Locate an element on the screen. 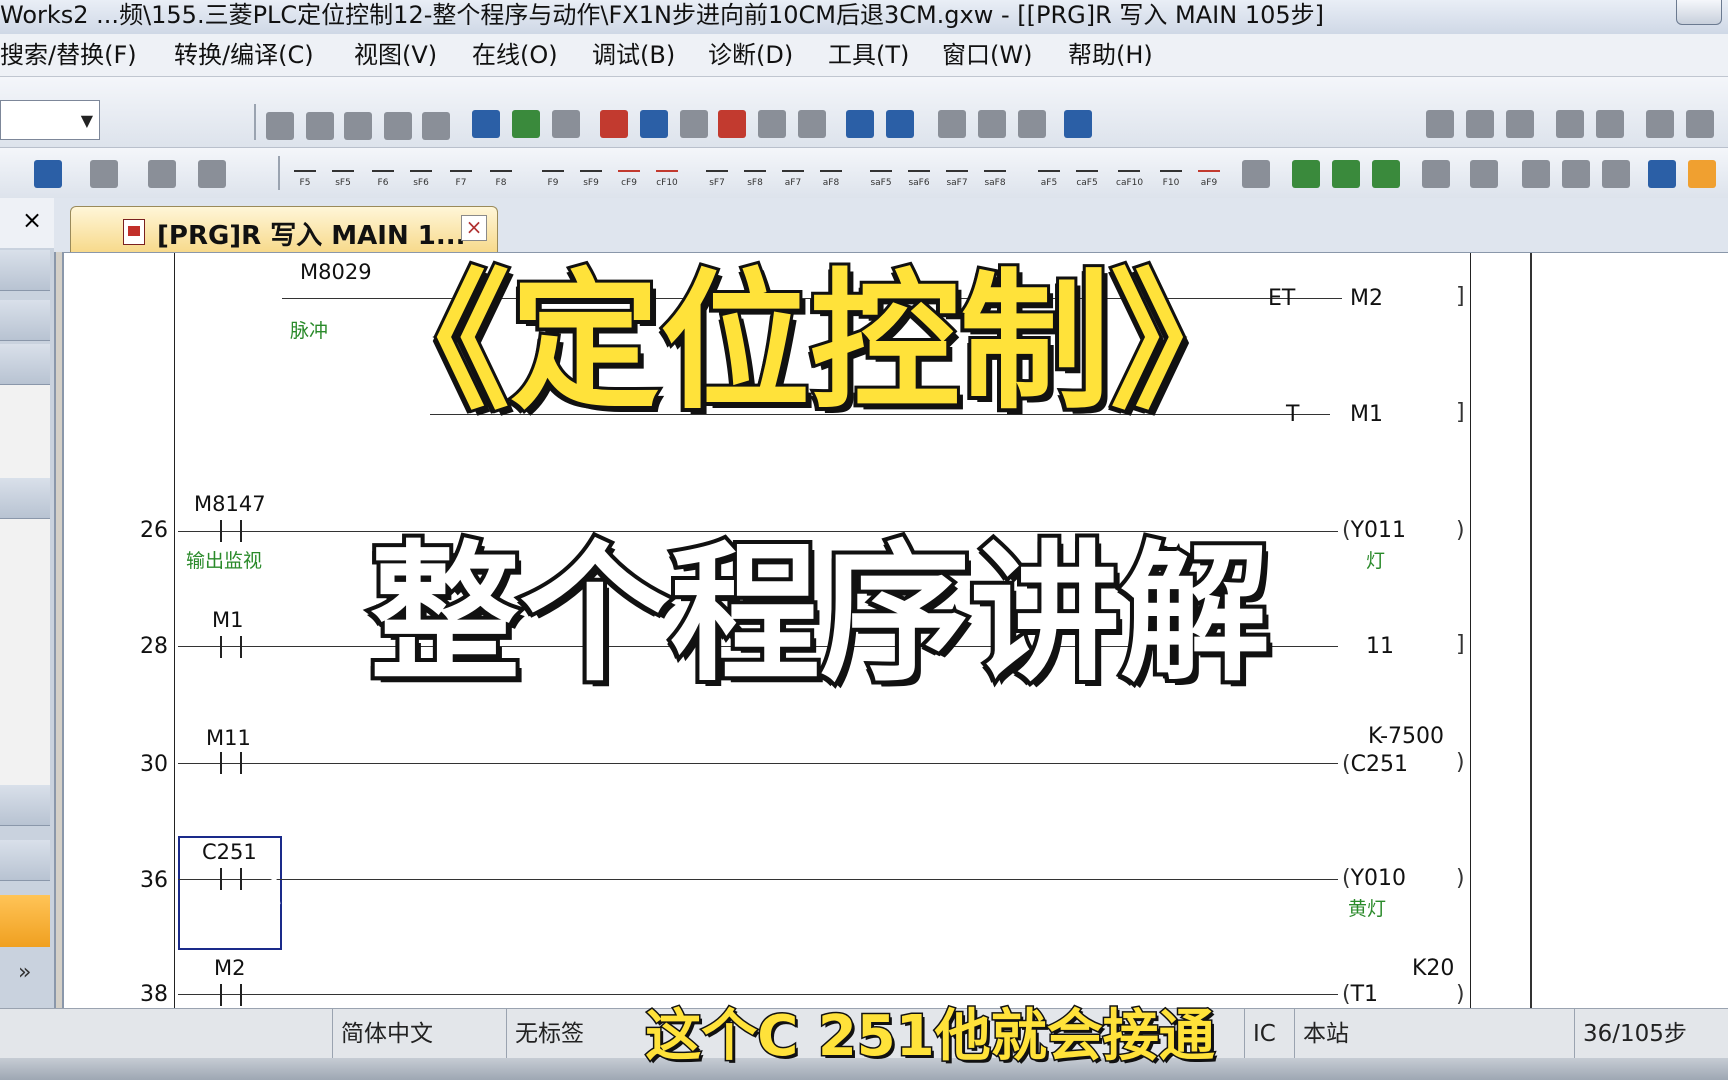 This screenshot has height=1080, width=1728. monitor-icon is located at coordinates (526, 124).